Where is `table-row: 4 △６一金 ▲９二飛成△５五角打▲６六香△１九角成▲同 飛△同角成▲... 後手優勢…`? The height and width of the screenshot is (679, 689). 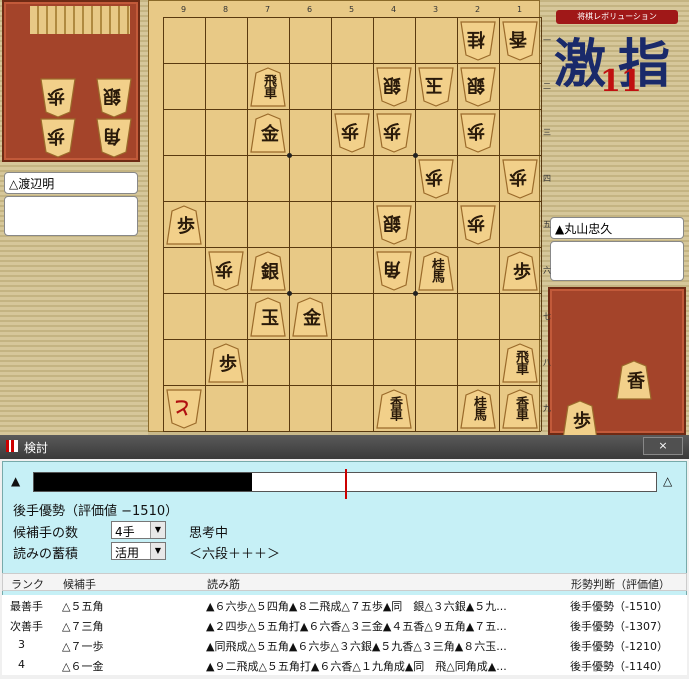 table-row: 4 △６一金 ▲９二飛成△５五角打▲６六香△１九角成▲同 飛△同角成▲... 後手優勢… is located at coordinates (344, 665).